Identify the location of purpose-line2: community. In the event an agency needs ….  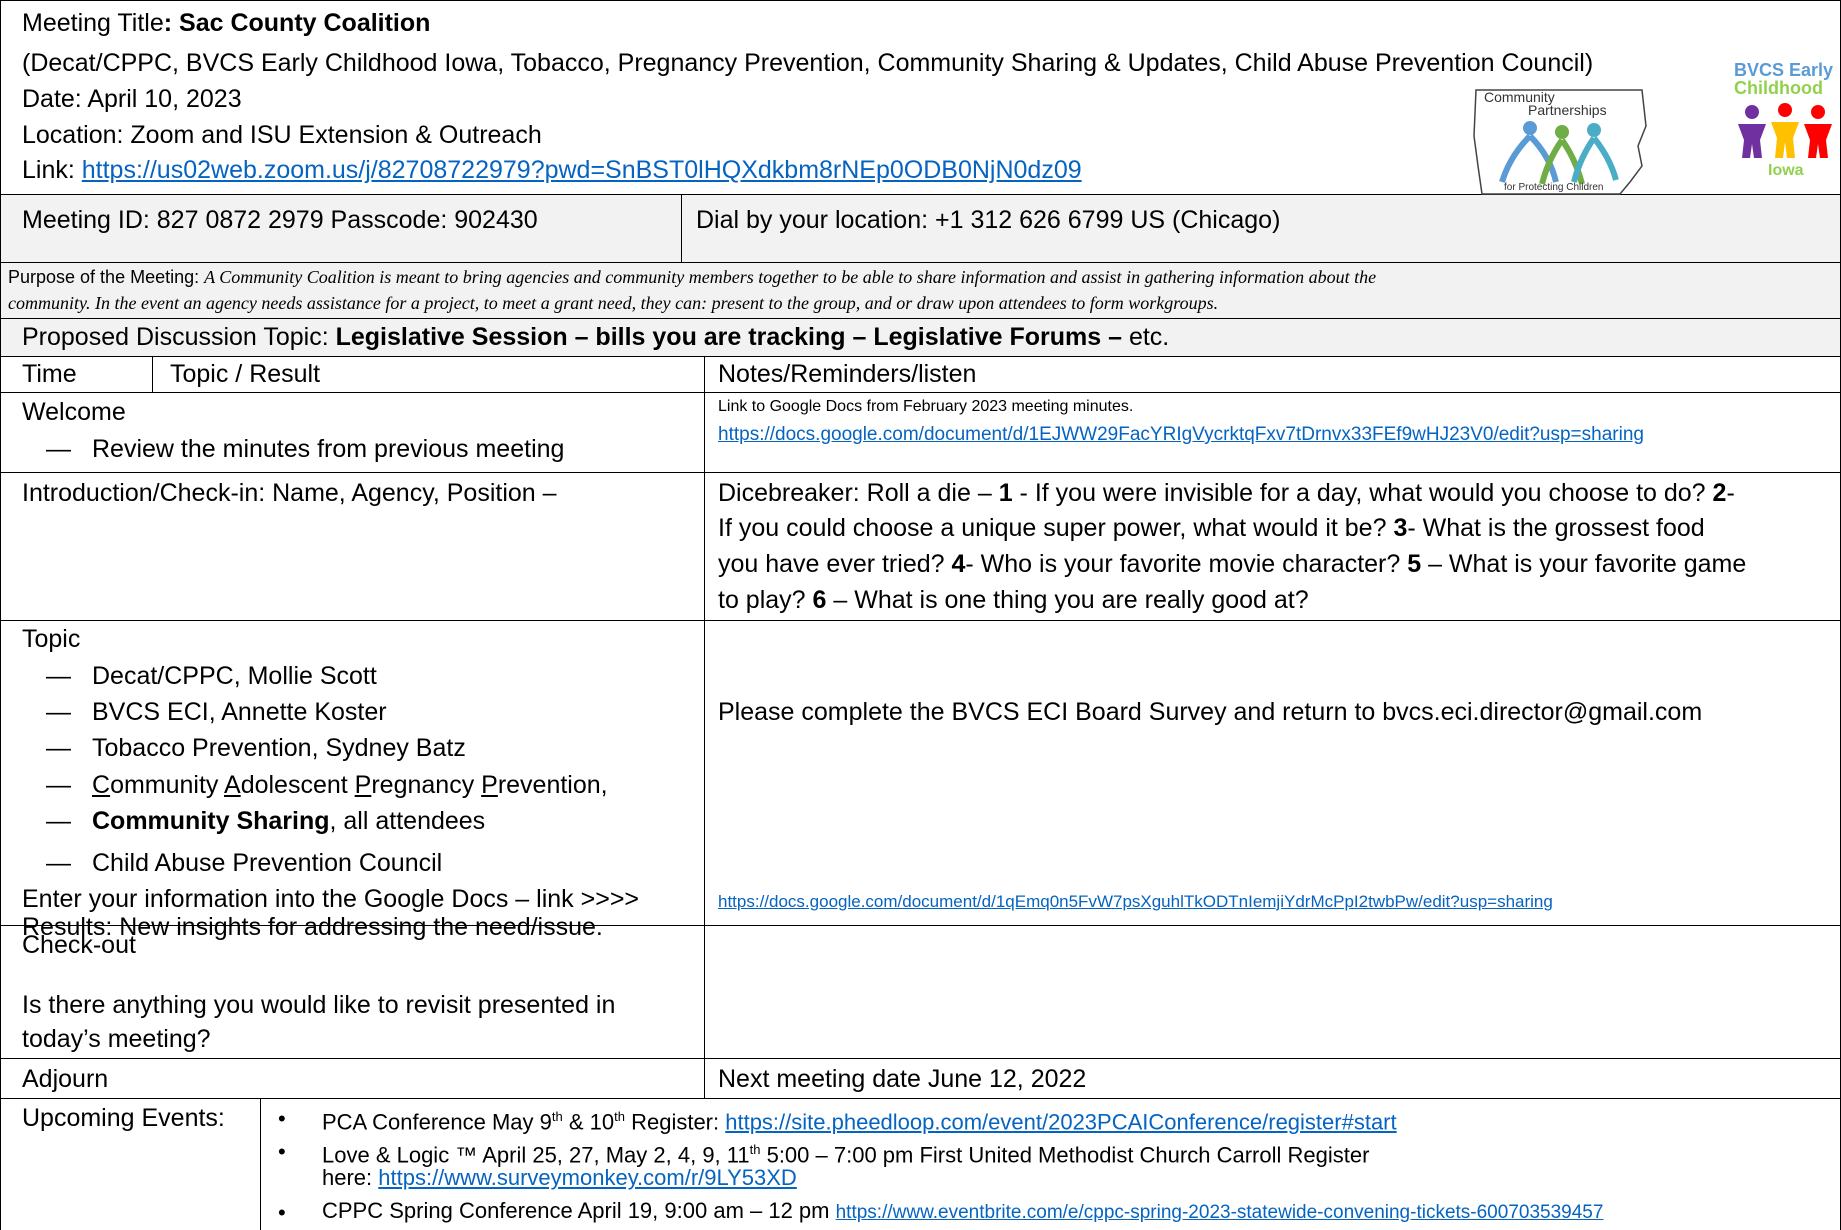
(613, 303).